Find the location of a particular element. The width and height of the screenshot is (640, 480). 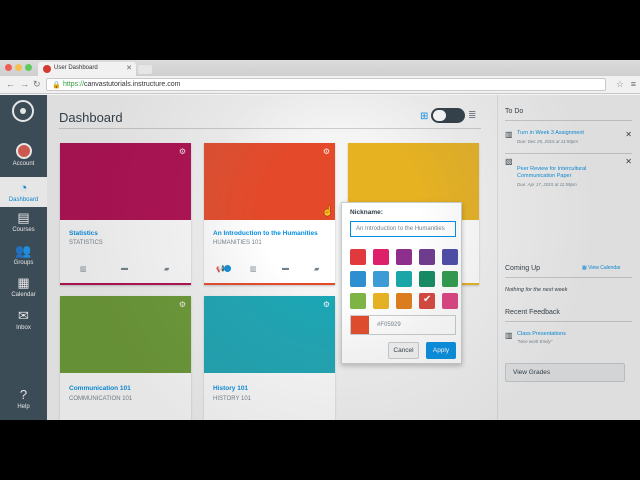

list-view-icon: ≣ is located at coordinates (472, 115).